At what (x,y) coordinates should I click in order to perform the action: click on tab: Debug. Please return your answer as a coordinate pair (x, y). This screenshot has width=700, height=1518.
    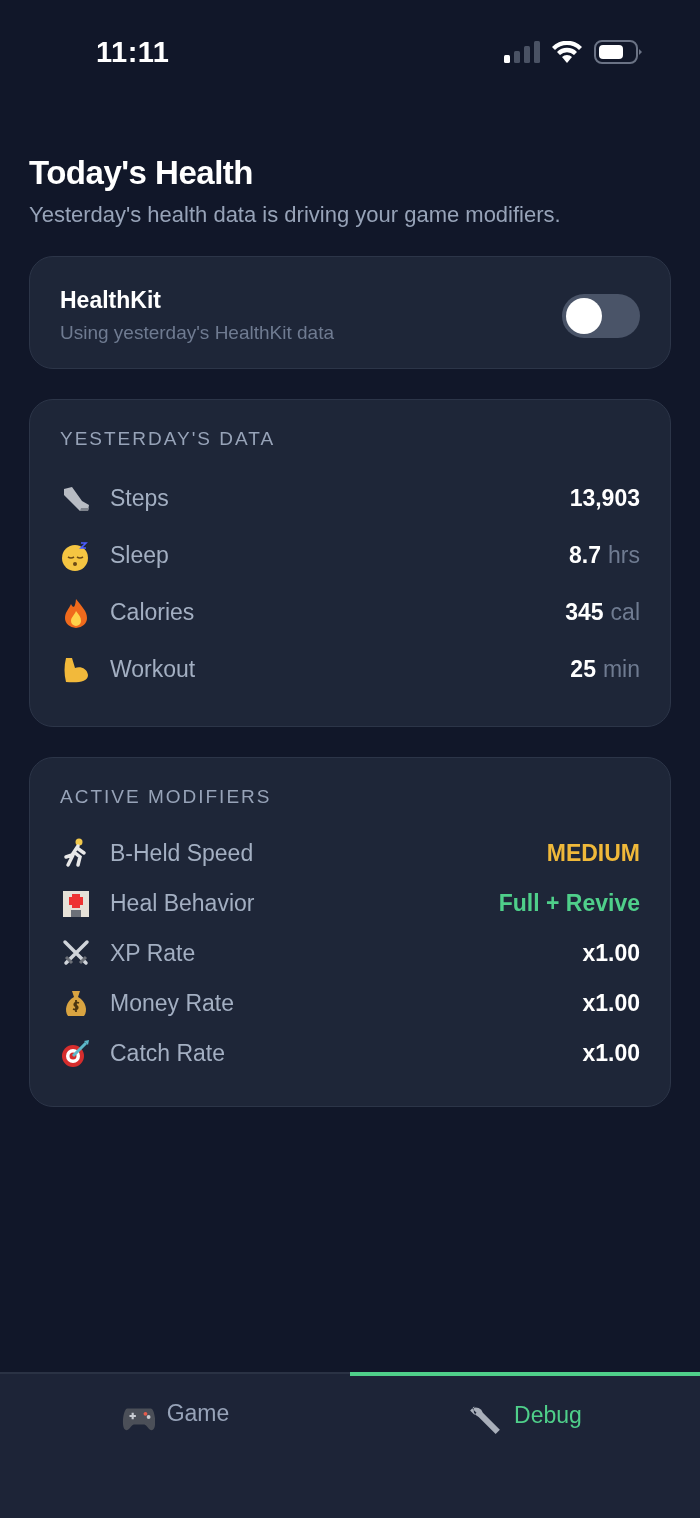
    Looking at the image, I should click on (525, 1445).